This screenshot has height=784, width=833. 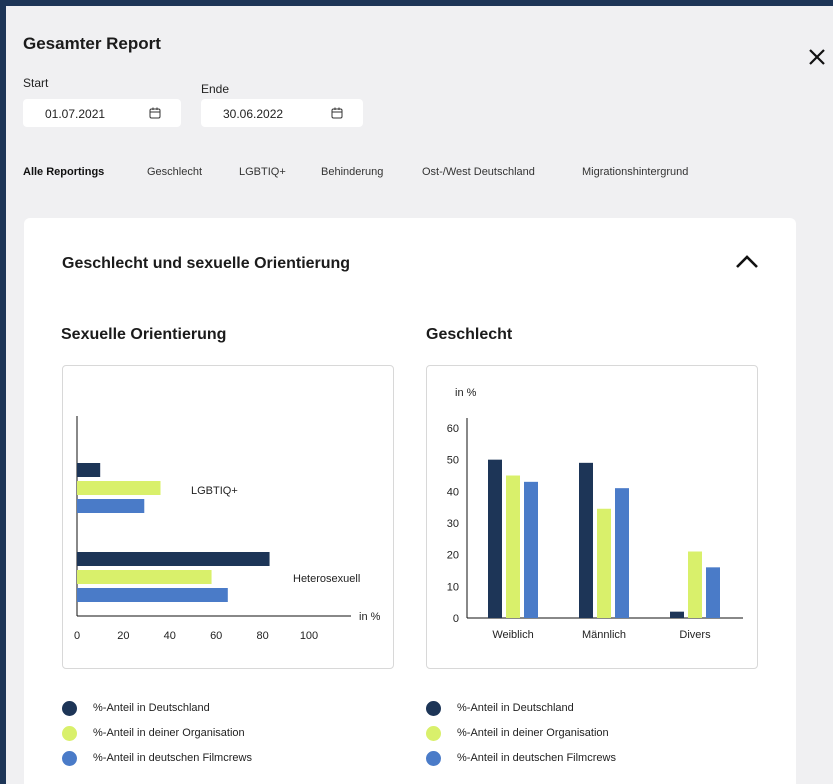 What do you see at coordinates (123, 636) in the screenshot?
I see `x-tick-label: 20` at bounding box center [123, 636].